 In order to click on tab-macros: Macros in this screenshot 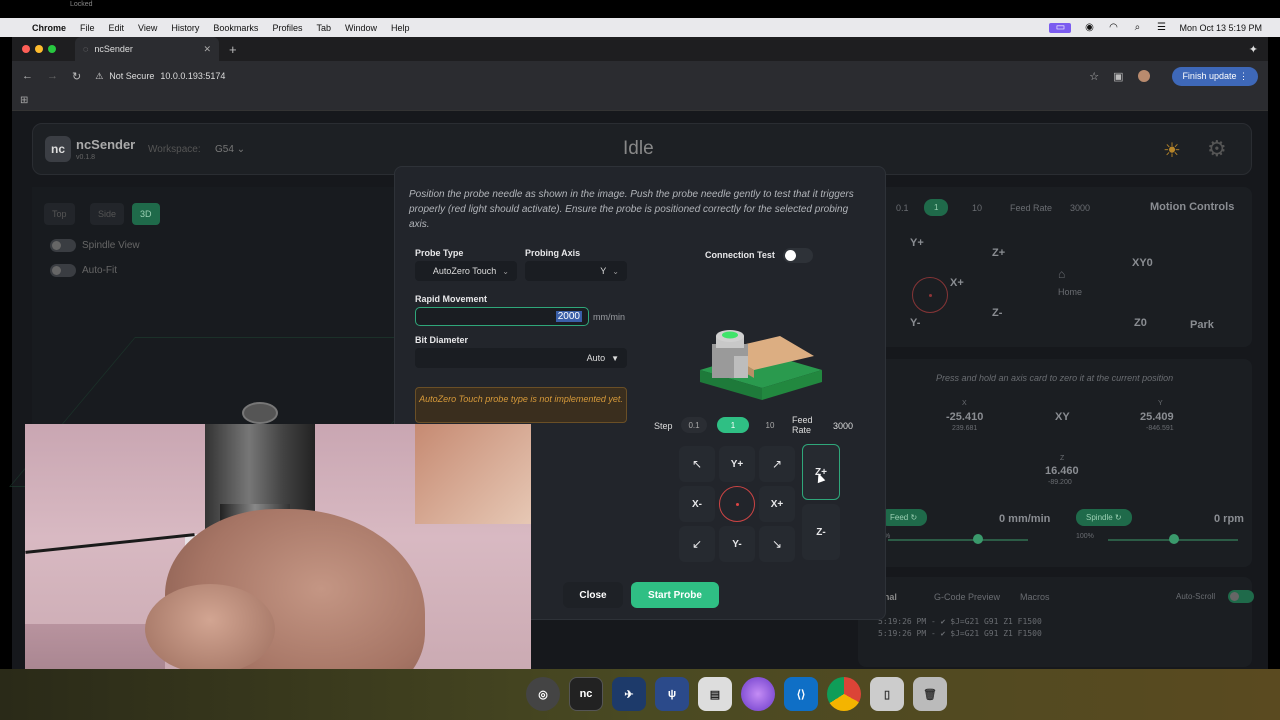, I will do `click(1035, 597)`.